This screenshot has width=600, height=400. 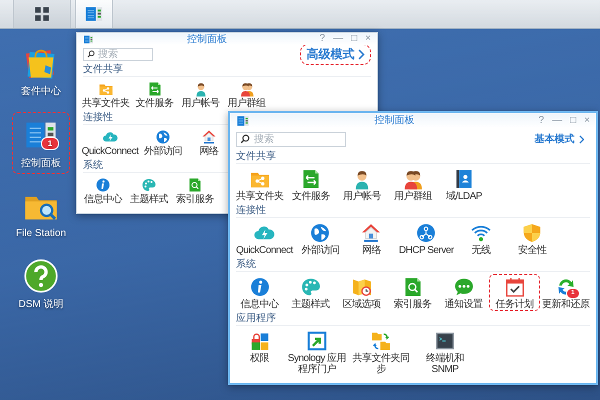 What do you see at coordinates (464, 184) in the screenshot?
I see `app-launcher: 域/LDAP` at bounding box center [464, 184].